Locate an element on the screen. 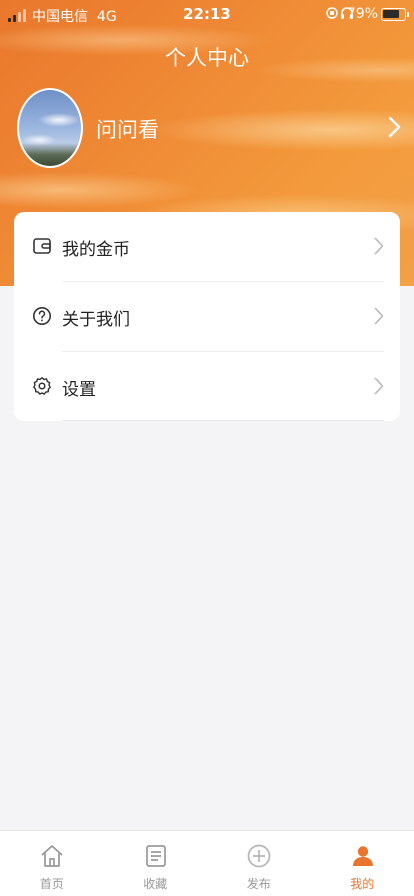 This screenshot has height=896, width=414. tab-favorites: 收藏 is located at coordinates (156, 863).